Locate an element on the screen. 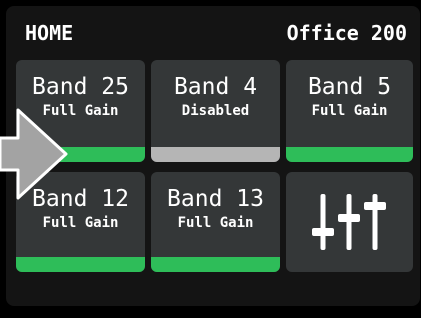 The height and width of the screenshot is (318, 421). equalizer-sliders-icon is located at coordinates (349, 222).